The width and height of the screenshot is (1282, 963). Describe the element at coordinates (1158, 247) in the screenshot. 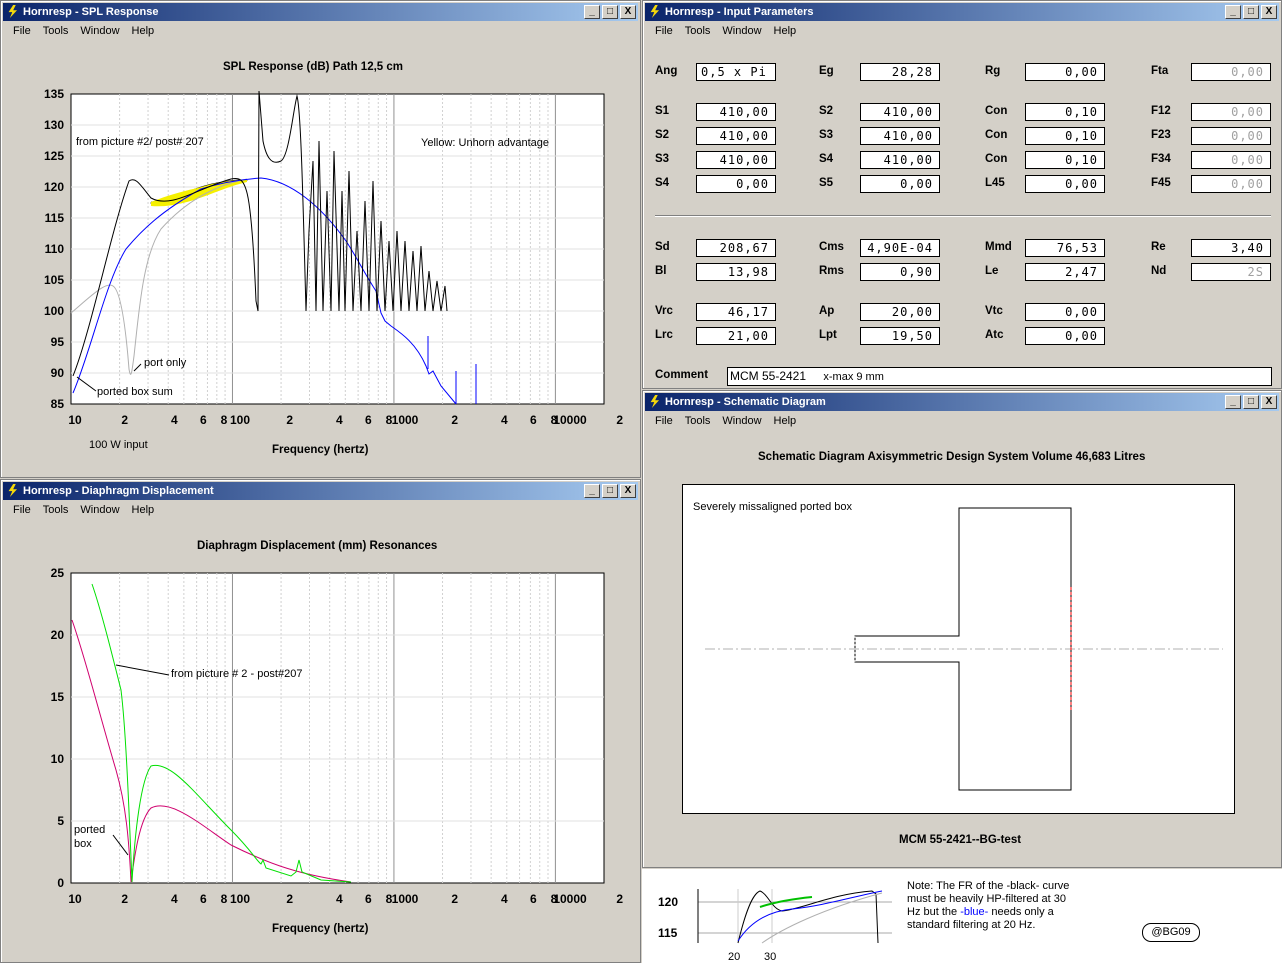

I see `param-label-re: Re` at that location.